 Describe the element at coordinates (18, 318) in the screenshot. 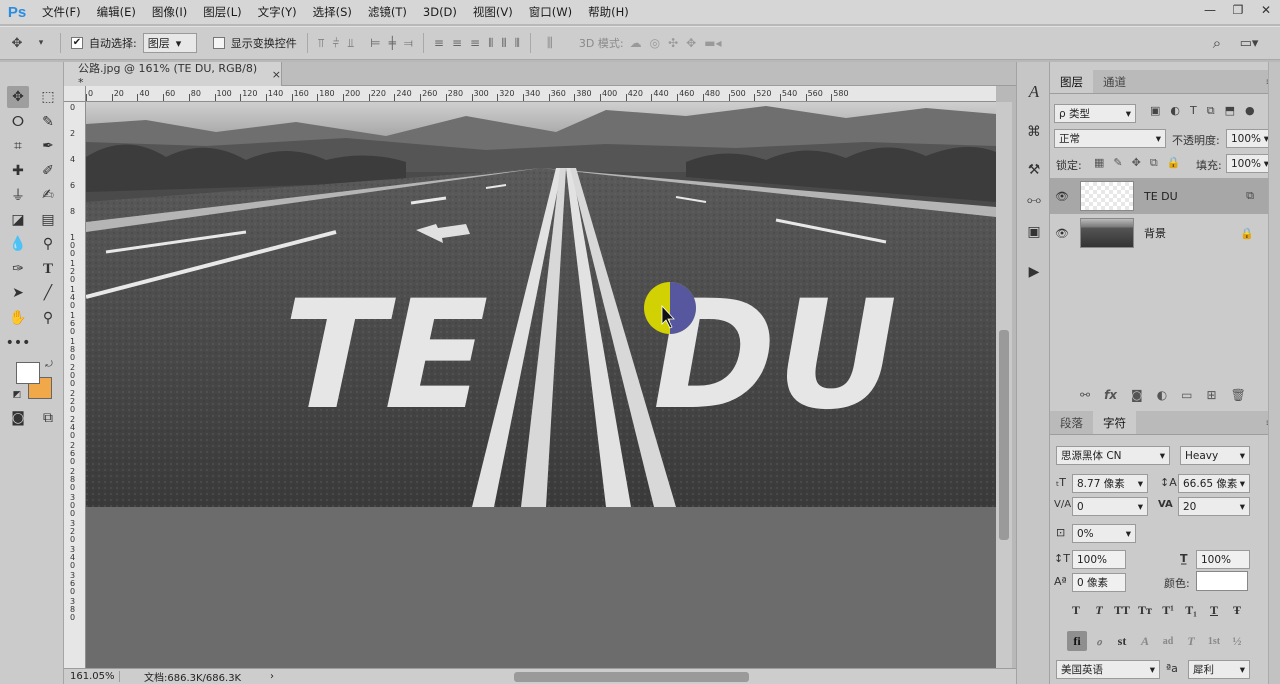

I see `hand-tool-icon: ✋` at that location.